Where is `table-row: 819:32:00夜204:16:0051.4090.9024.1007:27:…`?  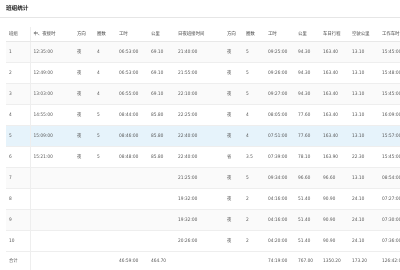 table-row: 819:32:00夜204:16:0051.4090.9024.1007:27:… is located at coordinates (203, 199).